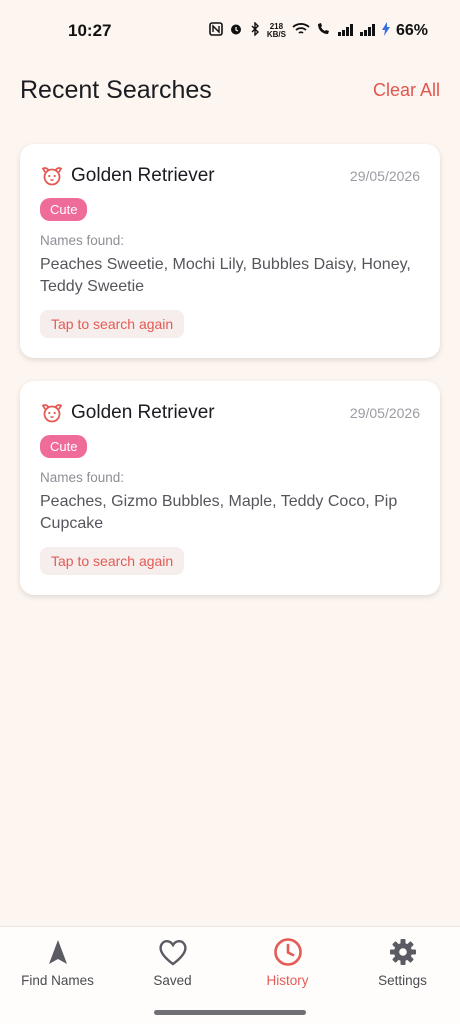  I want to click on call-icon, so click(324, 31).